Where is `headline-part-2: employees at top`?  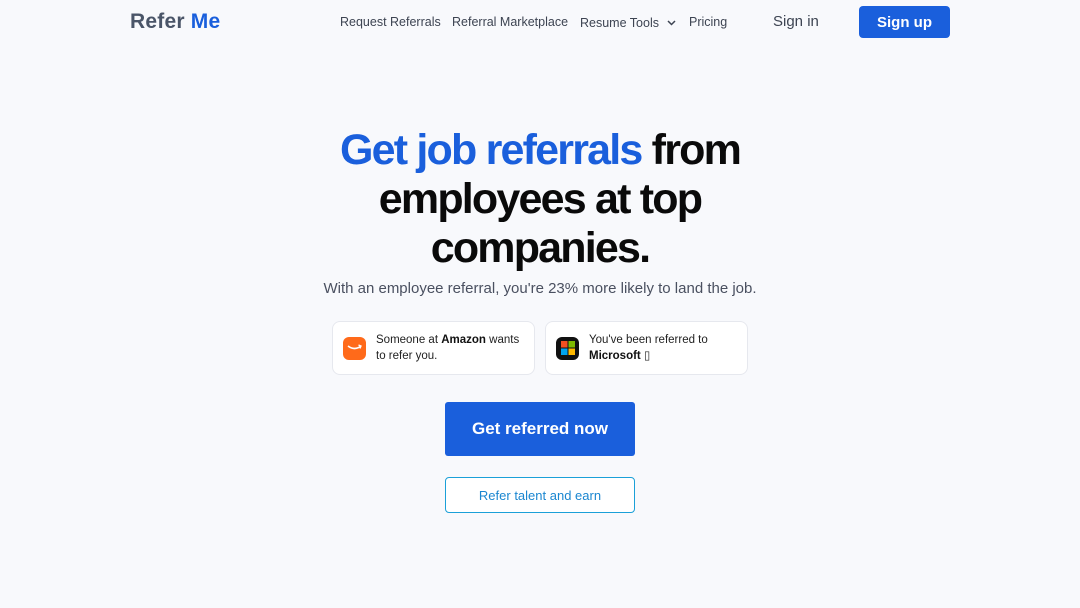
headline-part-2: employees at top is located at coordinates (540, 199).